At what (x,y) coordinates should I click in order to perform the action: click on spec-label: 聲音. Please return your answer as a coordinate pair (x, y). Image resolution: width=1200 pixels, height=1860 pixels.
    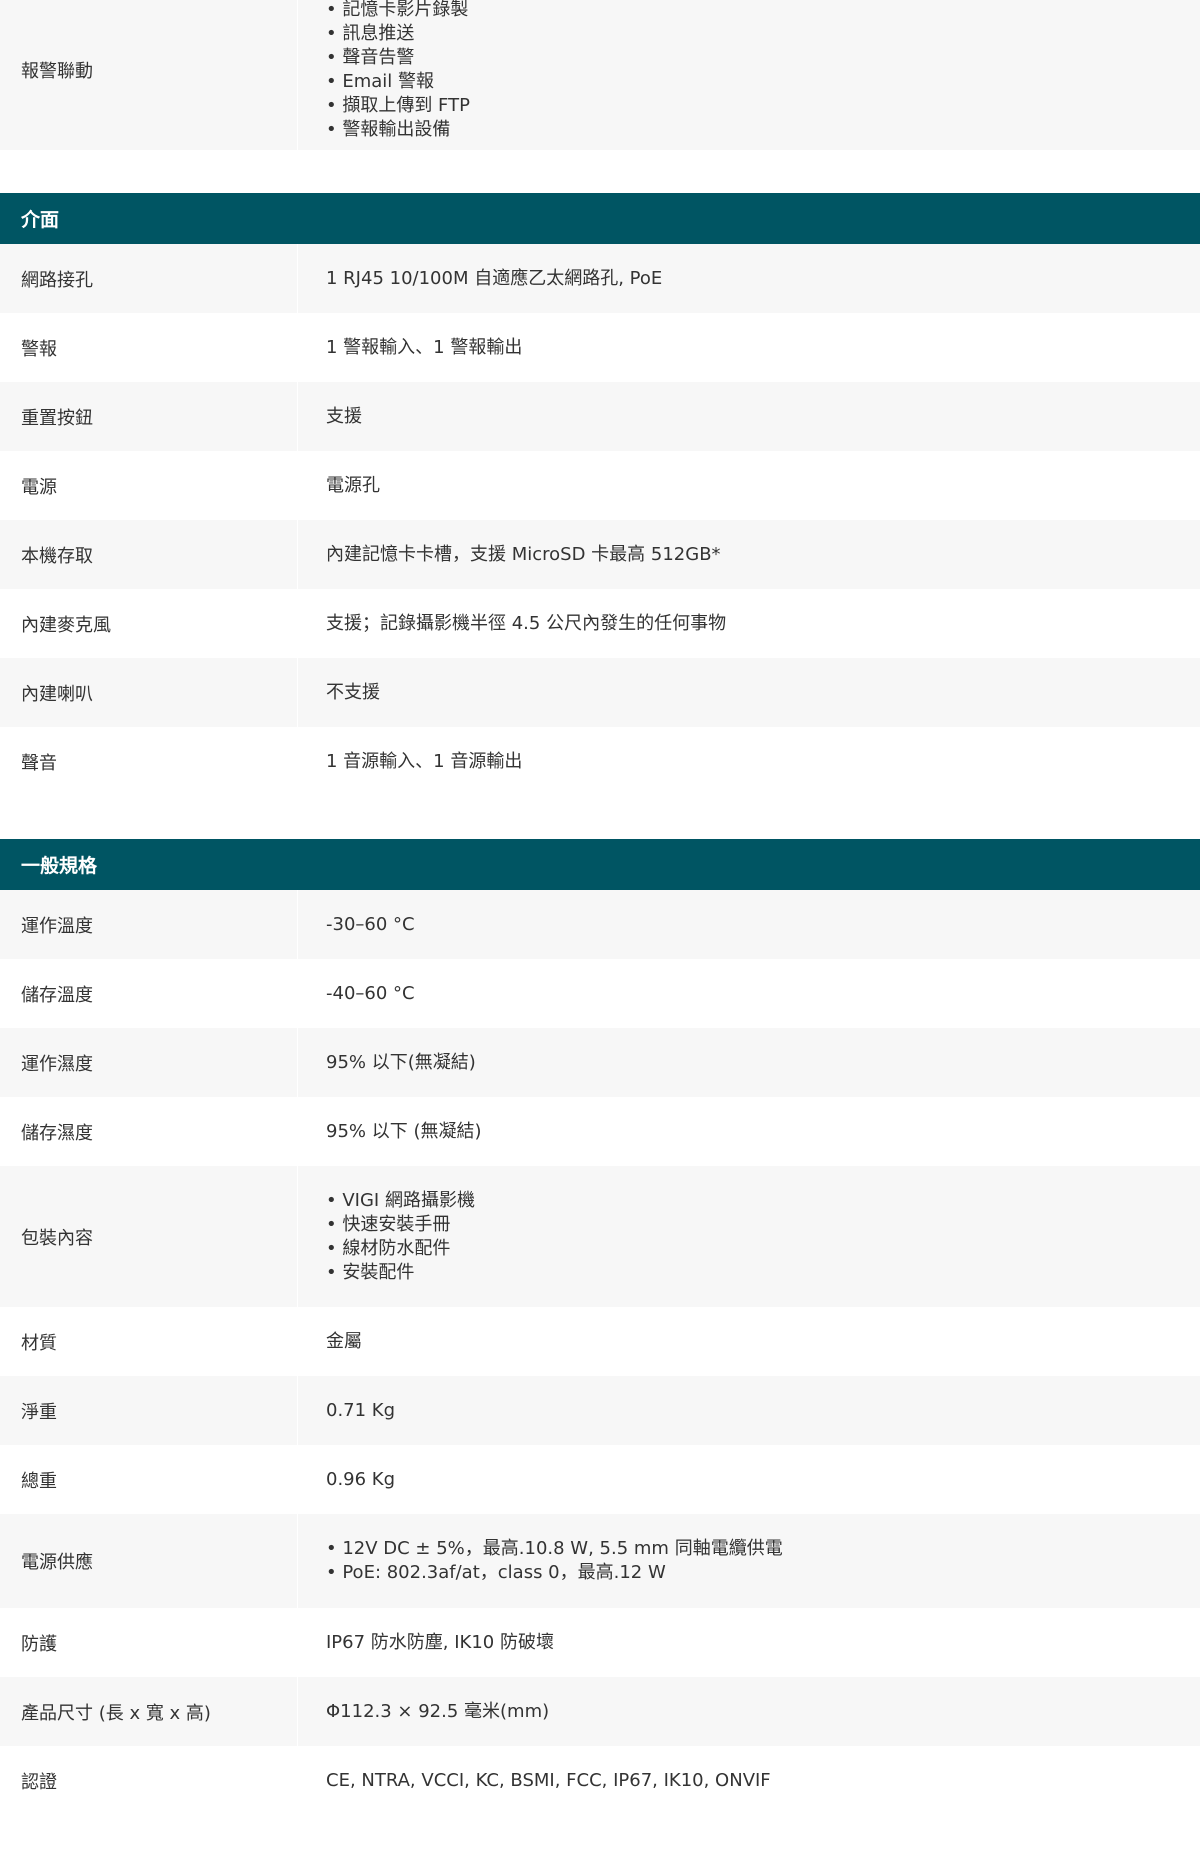
    Looking at the image, I should click on (39, 763).